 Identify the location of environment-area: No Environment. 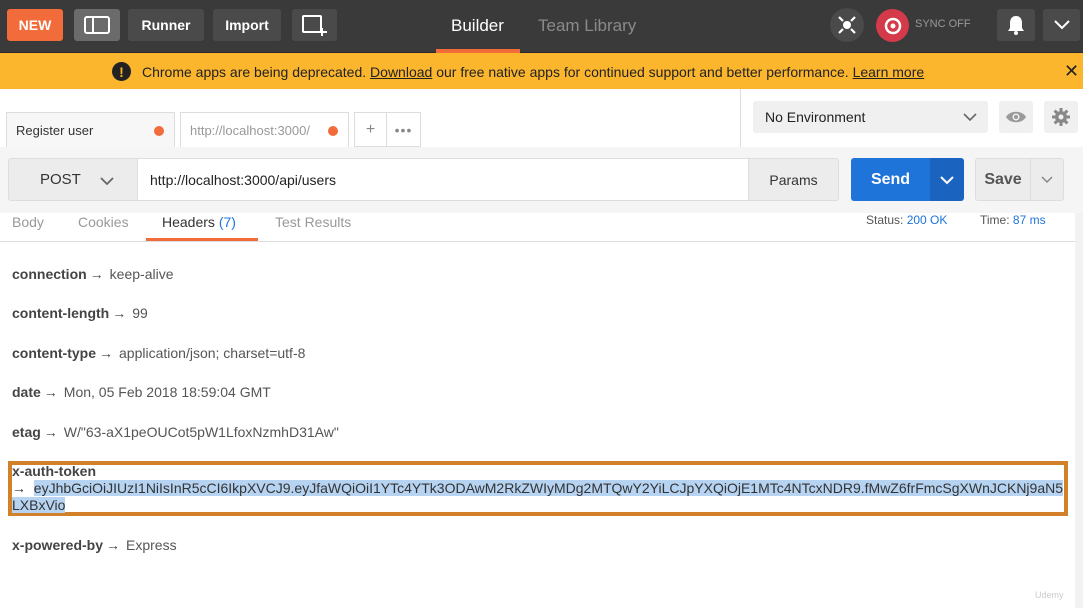
(911, 118).